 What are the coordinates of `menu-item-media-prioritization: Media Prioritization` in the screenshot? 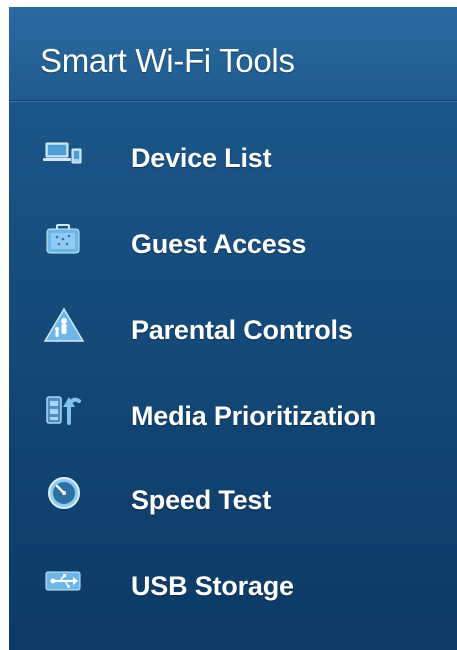 It's located at (233, 420).